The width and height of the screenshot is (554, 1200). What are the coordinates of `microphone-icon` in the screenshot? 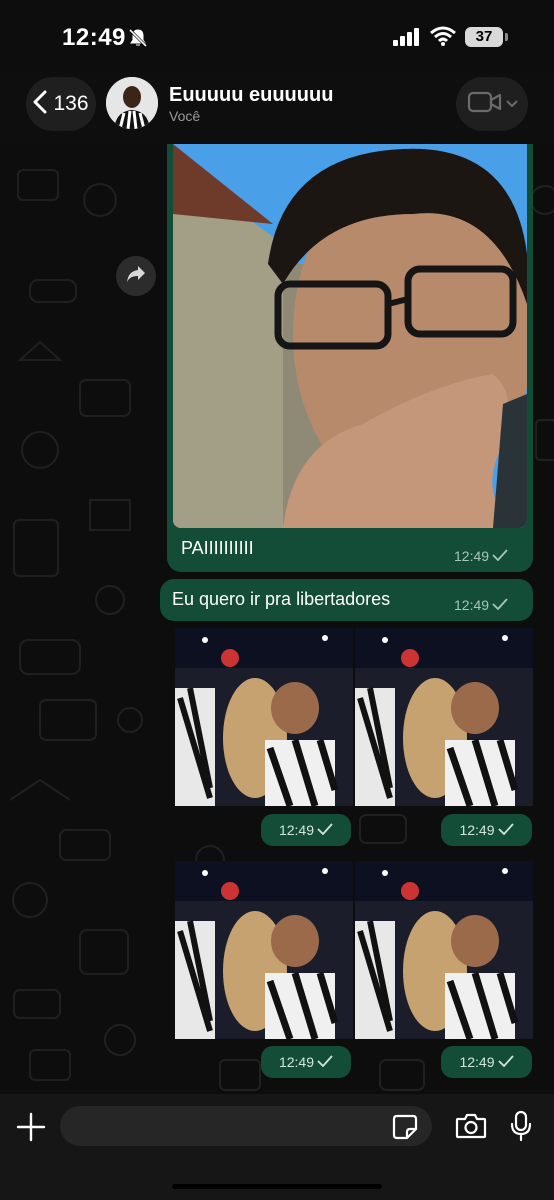 It's located at (521, 1128).